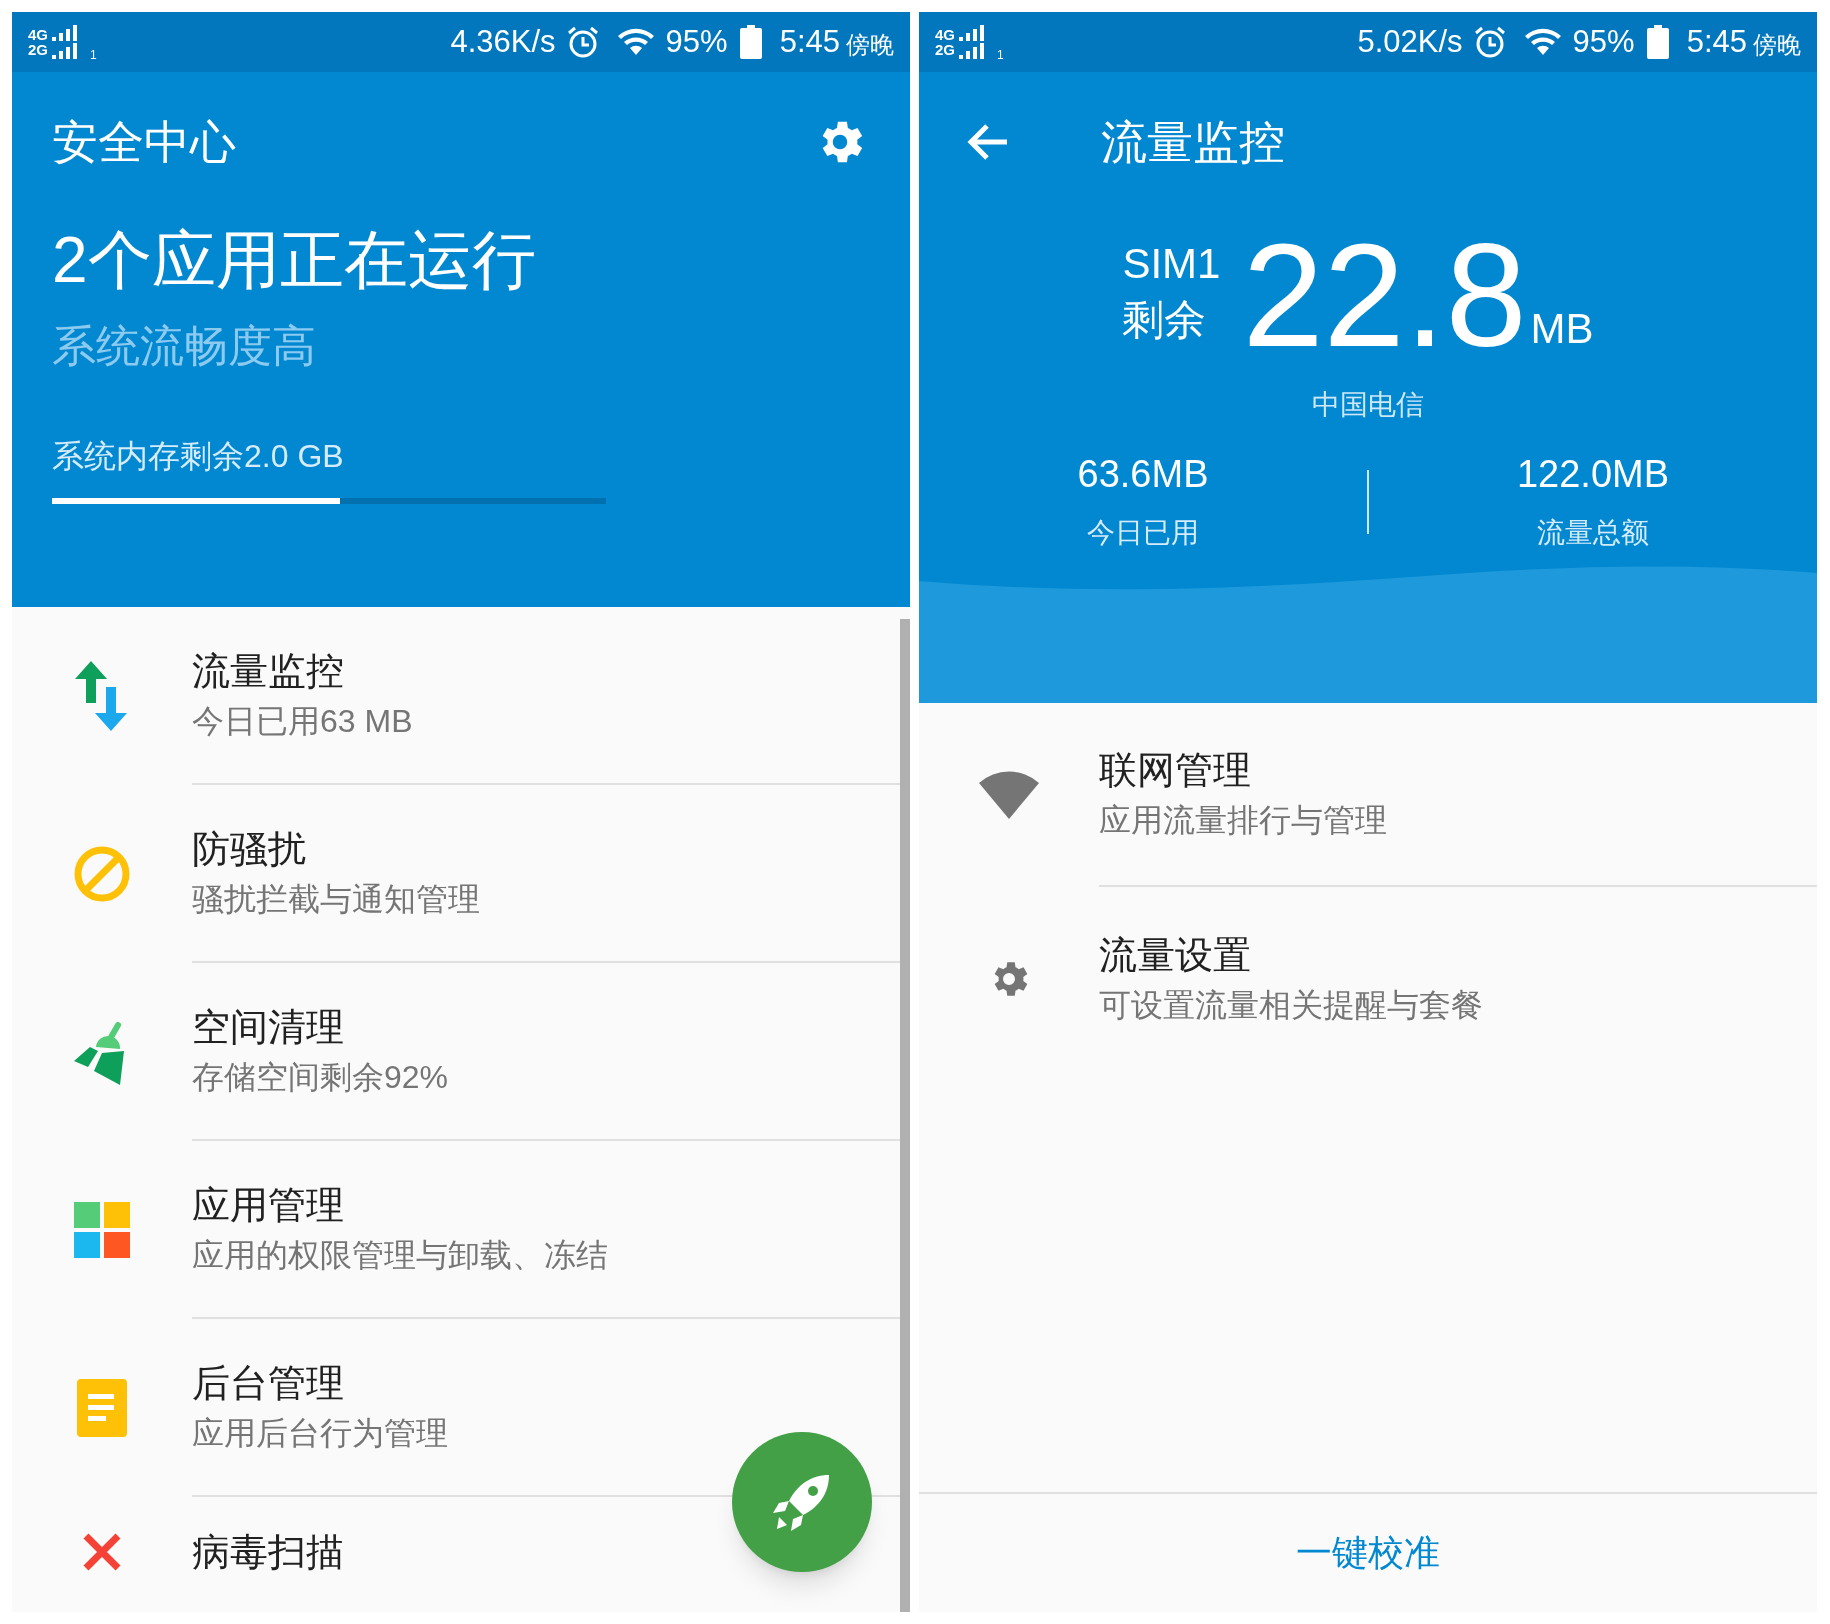 The image size is (1830, 1624). What do you see at coordinates (1175, 770) in the screenshot?
I see `item-title: 联网管理` at bounding box center [1175, 770].